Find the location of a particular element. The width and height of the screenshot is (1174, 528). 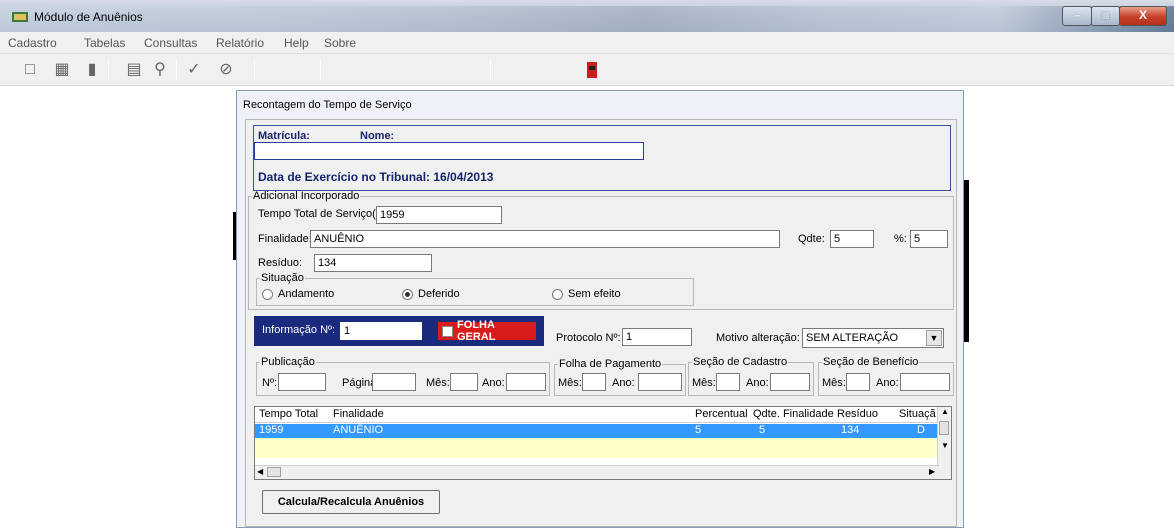

finalidade-field: ANUÊNIO is located at coordinates (545, 239).